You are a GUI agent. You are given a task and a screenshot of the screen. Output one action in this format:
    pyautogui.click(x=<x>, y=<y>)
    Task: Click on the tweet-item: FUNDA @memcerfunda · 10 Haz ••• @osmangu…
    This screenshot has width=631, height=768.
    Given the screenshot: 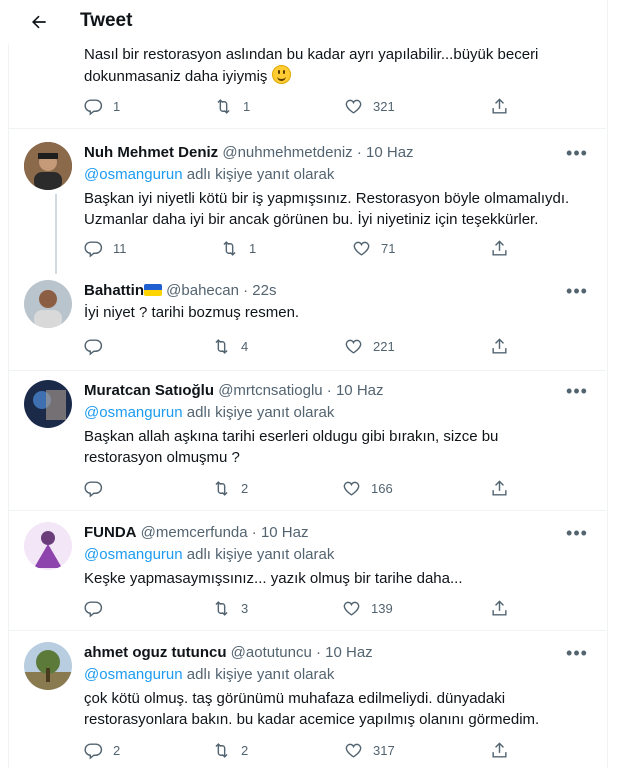 What is the action you would take?
    pyautogui.click(x=307, y=570)
    